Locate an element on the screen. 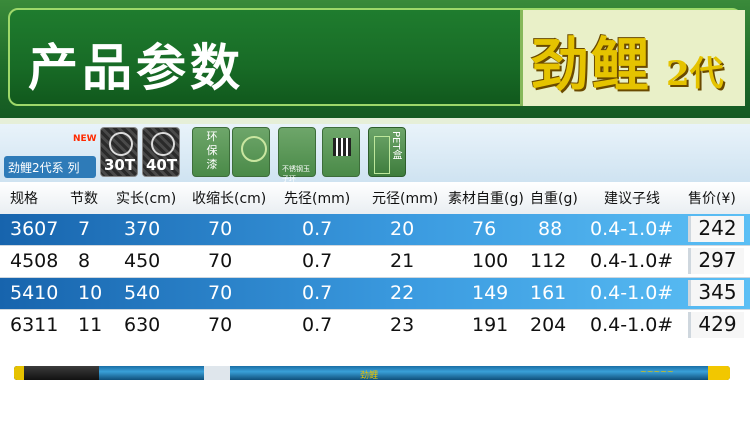 The height and width of the screenshot is (422, 750). cell-spec: 3607 is located at coordinates (34, 229).